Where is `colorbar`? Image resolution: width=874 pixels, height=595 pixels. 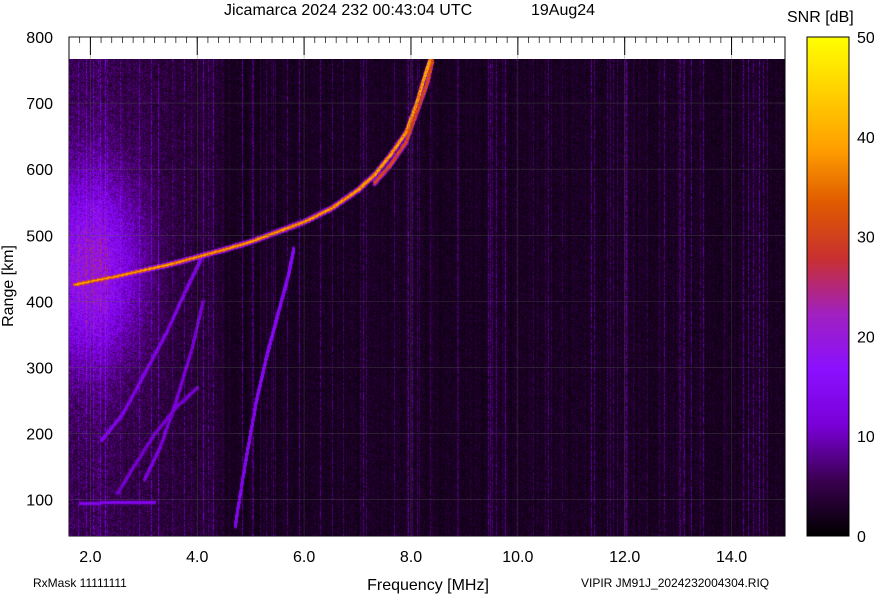 colorbar is located at coordinates (828, 286).